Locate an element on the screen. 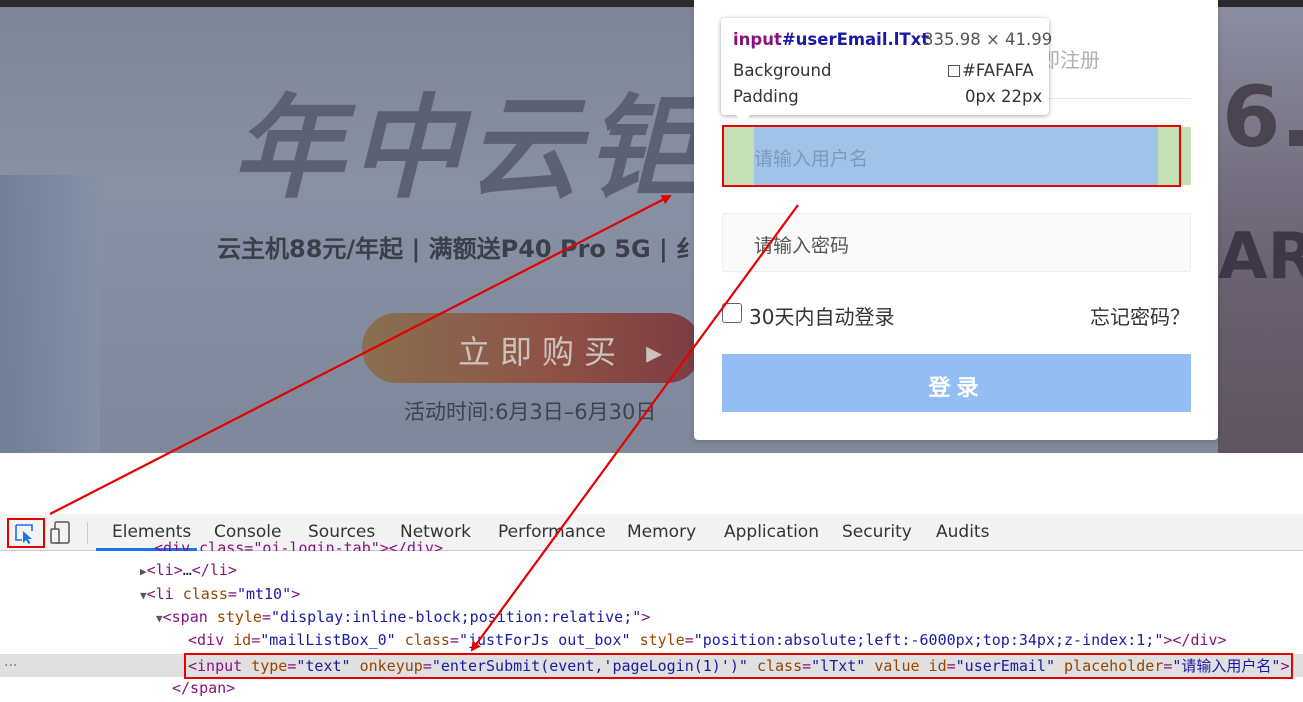 The height and width of the screenshot is (702, 1303). attr-value: "mailListBox_0" is located at coordinates (328, 640).